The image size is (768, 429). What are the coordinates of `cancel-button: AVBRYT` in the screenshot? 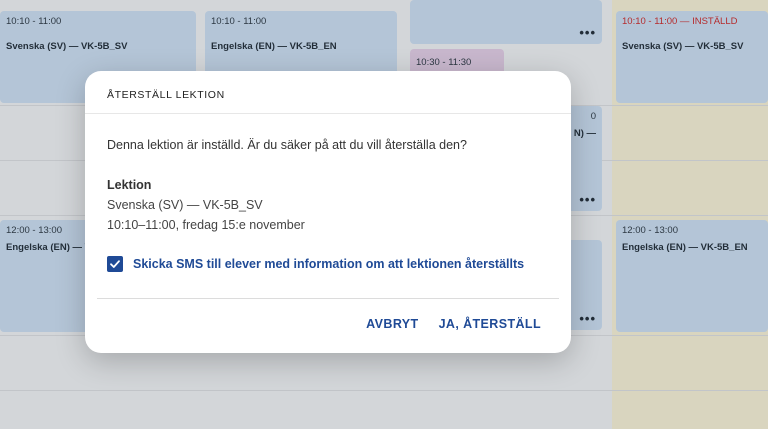 It's located at (392, 324).